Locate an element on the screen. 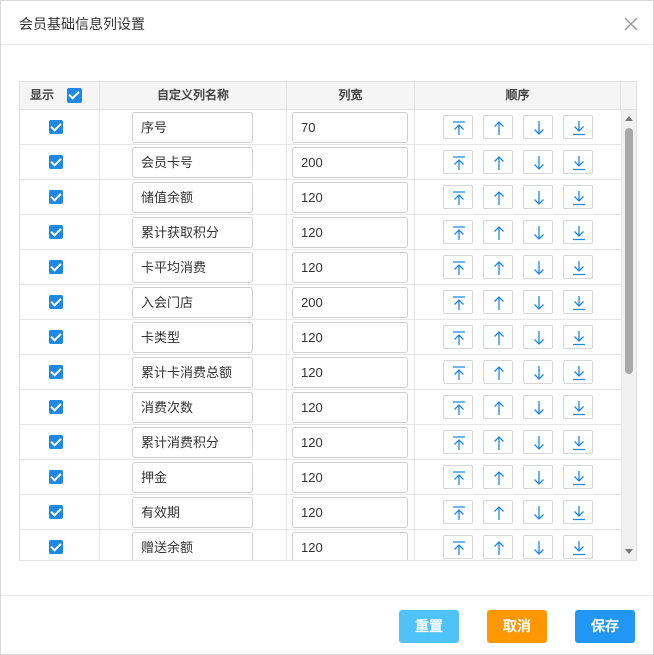  scroll-up-icon is located at coordinates (629, 118).